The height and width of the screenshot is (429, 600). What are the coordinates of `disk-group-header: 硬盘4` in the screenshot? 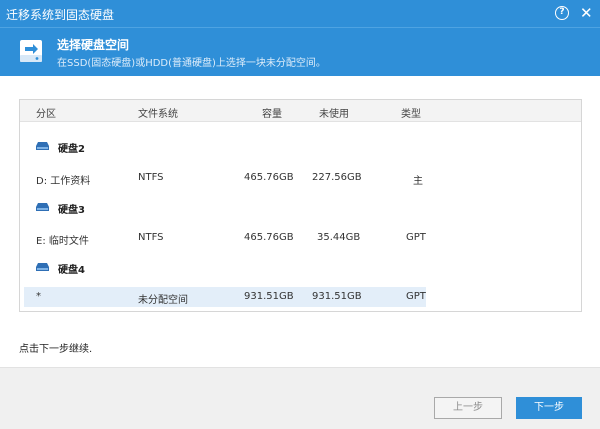 It's located at (300, 267).